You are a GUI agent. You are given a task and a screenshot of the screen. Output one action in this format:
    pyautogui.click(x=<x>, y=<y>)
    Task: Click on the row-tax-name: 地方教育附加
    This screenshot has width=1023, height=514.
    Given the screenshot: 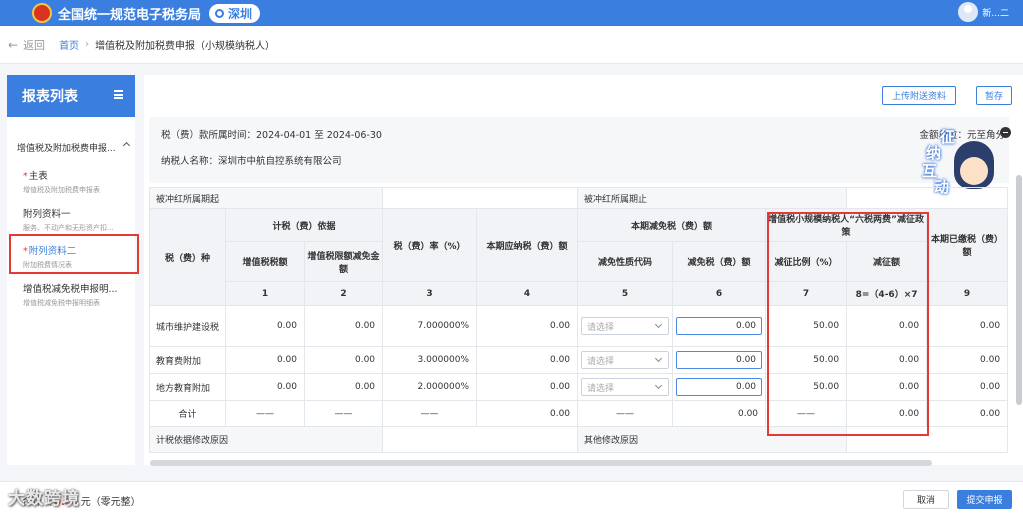 What is the action you would take?
    pyautogui.click(x=187, y=387)
    